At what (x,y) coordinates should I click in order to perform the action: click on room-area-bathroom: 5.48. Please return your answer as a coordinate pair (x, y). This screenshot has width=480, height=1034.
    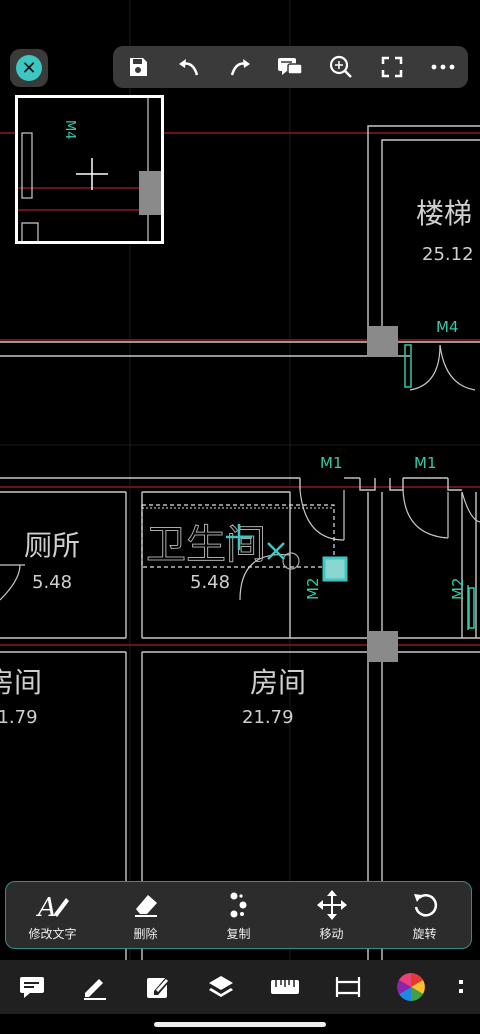
    Looking at the image, I should click on (210, 582).